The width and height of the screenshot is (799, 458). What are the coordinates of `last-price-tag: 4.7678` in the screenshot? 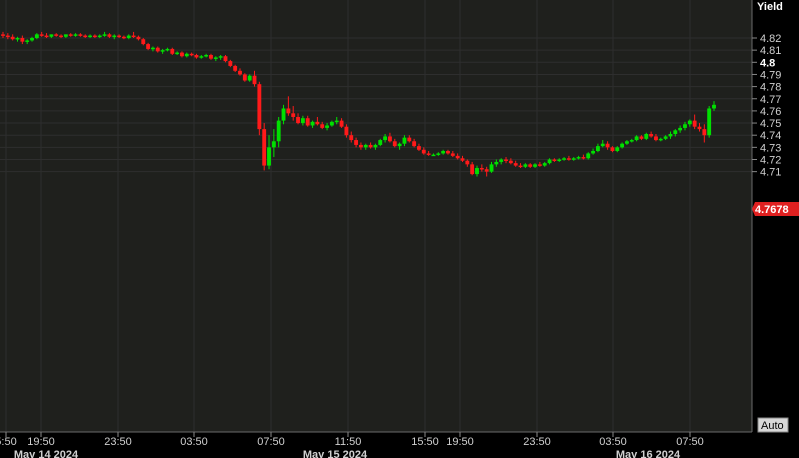 It's located at (775, 209).